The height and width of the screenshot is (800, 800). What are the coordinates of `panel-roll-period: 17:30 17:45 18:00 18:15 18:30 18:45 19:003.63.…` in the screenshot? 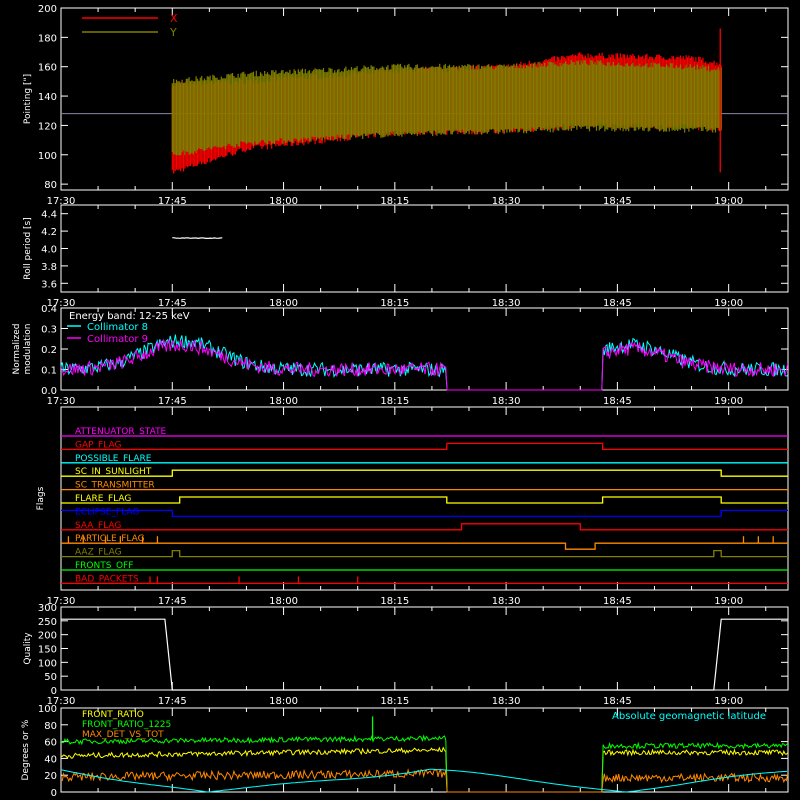 It's located at (406, 256).